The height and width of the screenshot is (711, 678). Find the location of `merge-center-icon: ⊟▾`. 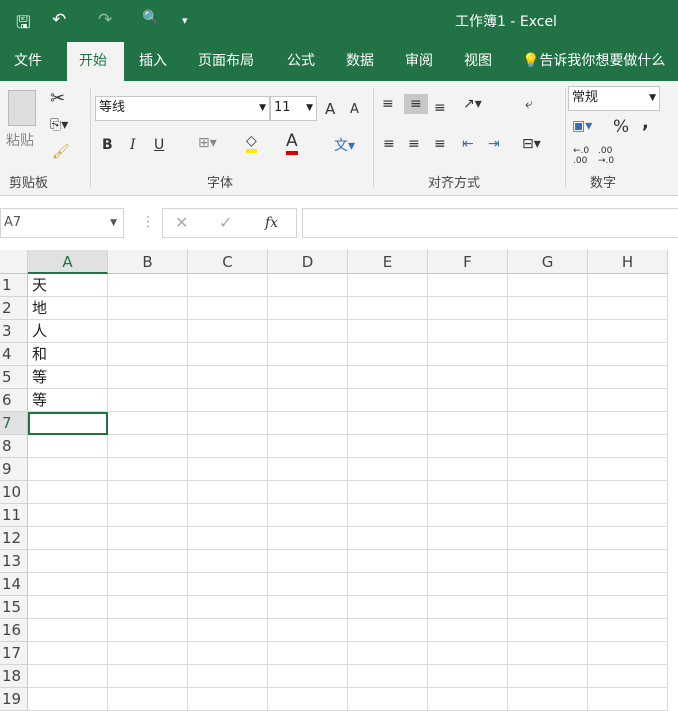

merge-center-icon: ⊟▾ is located at coordinates (531, 144).